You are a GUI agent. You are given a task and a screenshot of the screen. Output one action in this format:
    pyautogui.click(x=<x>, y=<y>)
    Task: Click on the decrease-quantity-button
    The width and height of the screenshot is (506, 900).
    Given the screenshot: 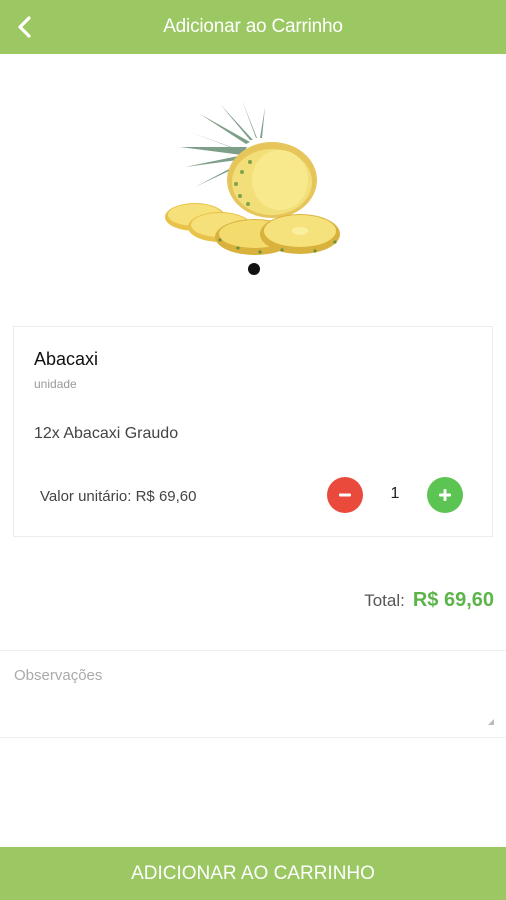 What is the action you would take?
    pyautogui.click(x=345, y=495)
    